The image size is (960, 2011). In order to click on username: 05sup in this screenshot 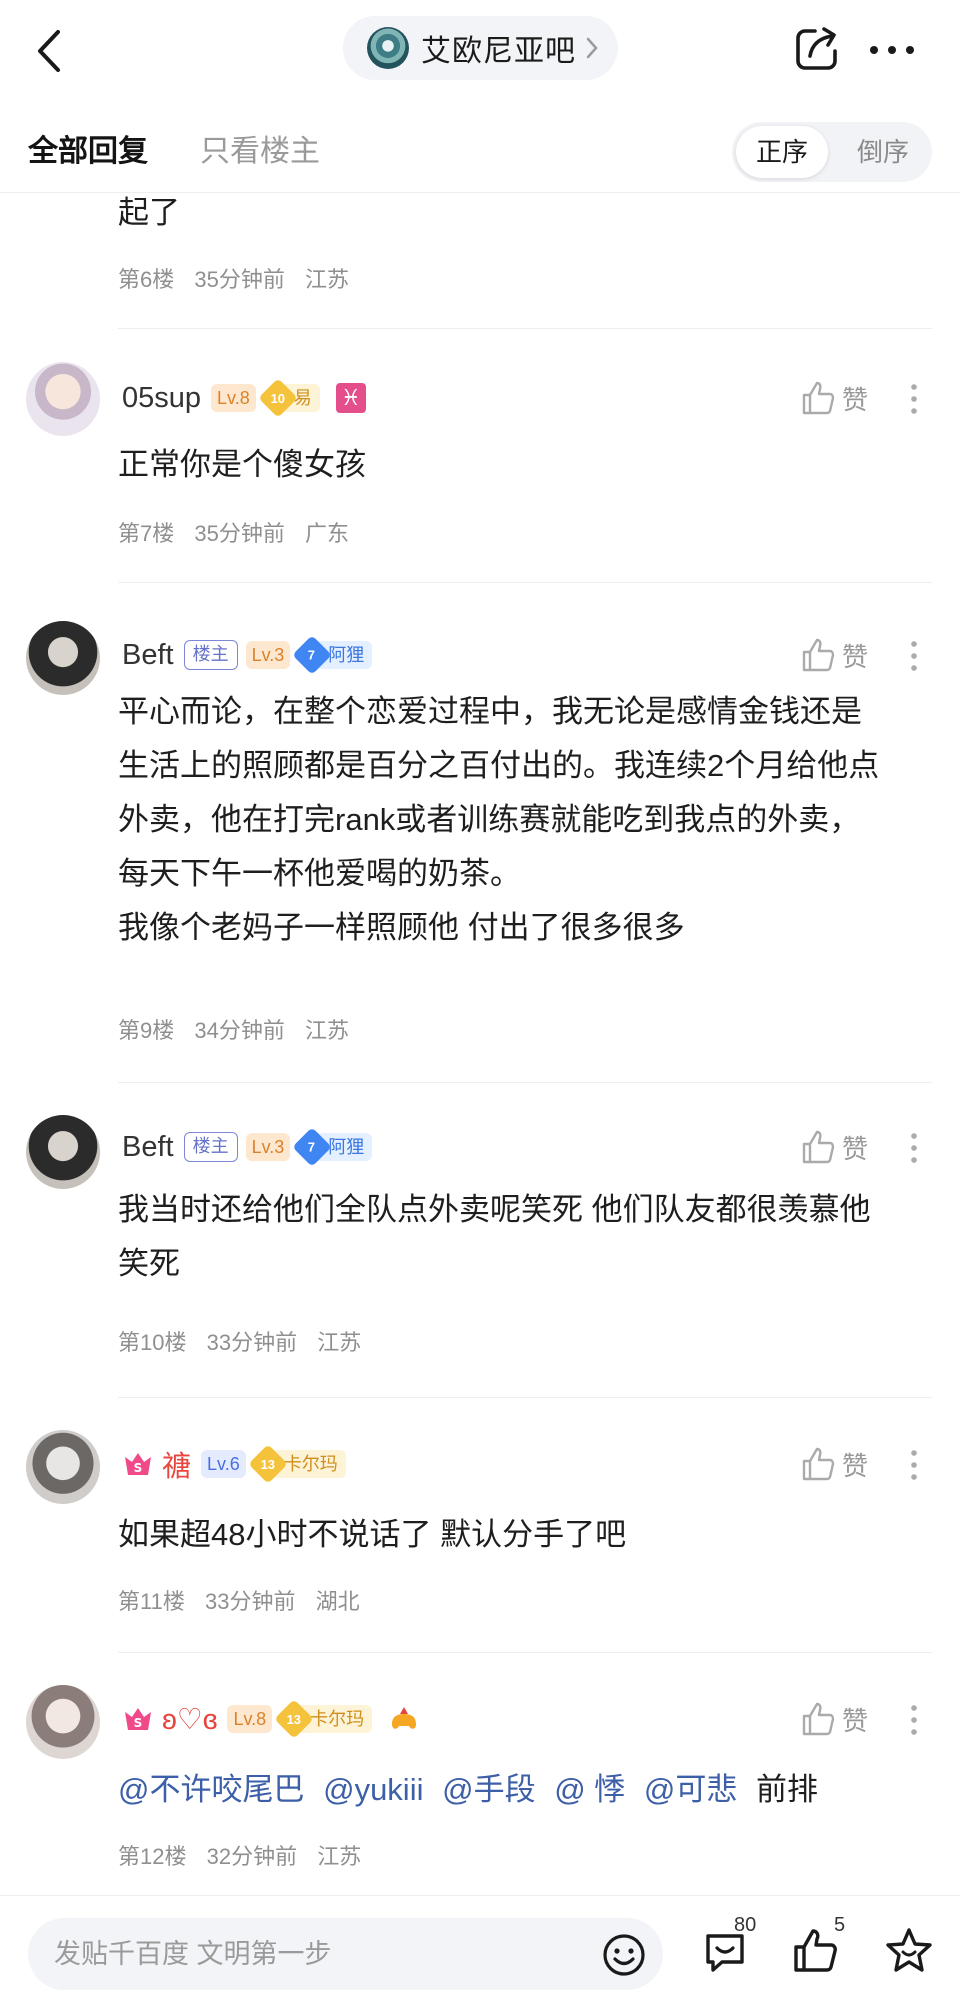, I will do `click(161, 398)`.